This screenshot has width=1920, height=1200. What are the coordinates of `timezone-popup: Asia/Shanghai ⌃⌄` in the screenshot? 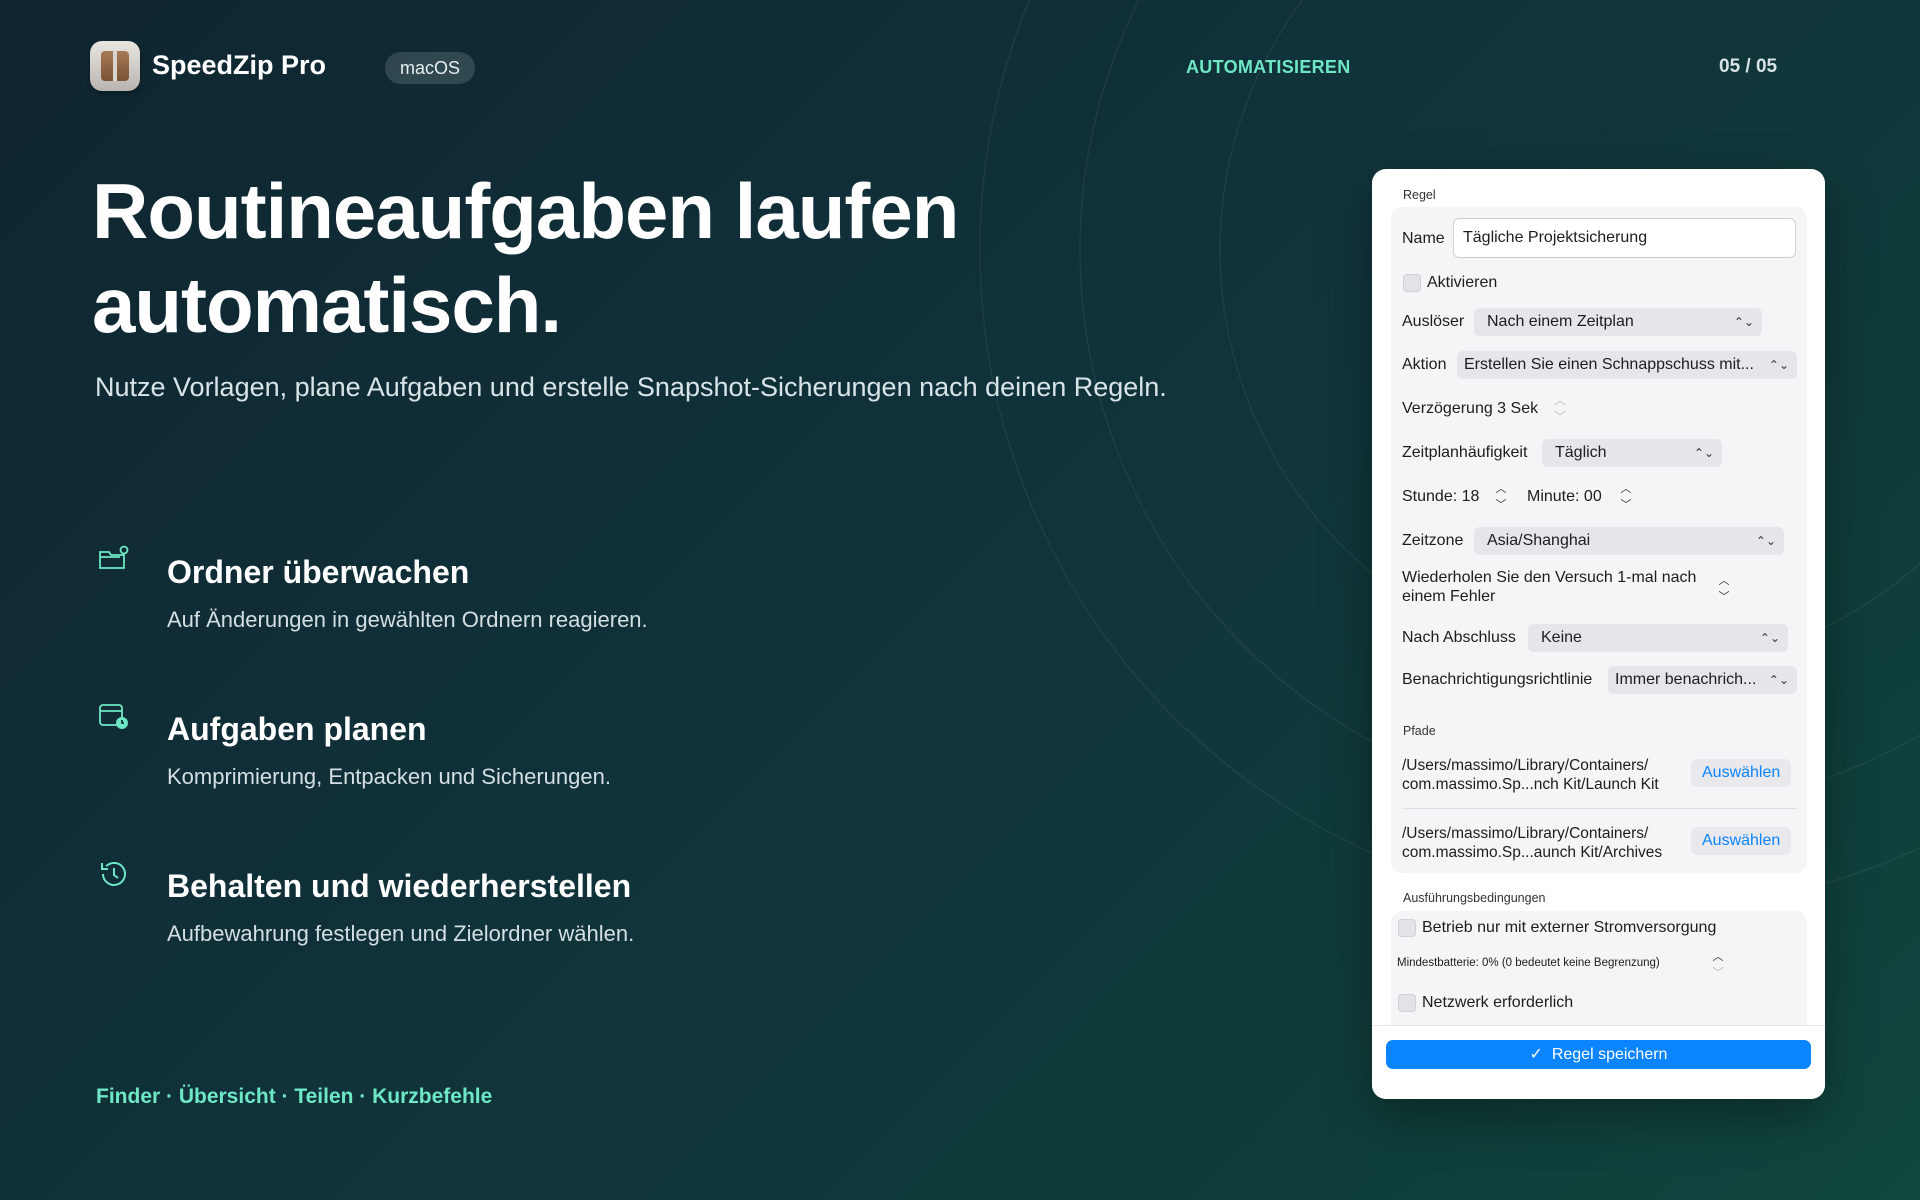 It's located at (1629, 541).